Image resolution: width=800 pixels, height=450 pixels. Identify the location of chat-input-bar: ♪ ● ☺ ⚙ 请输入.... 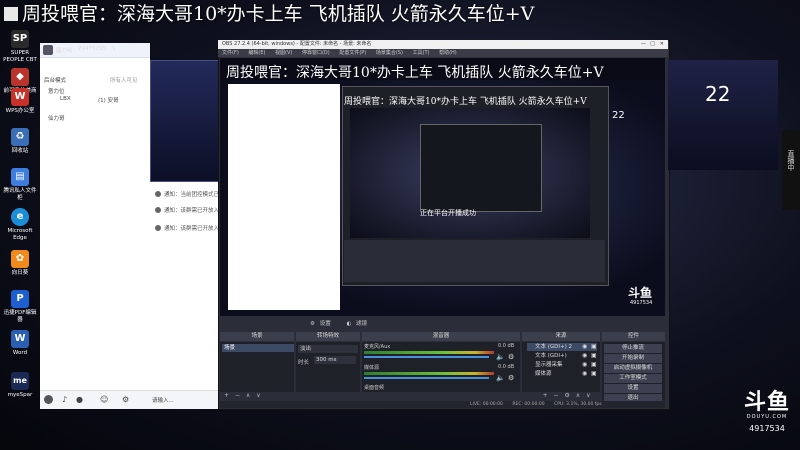
(129, 399).